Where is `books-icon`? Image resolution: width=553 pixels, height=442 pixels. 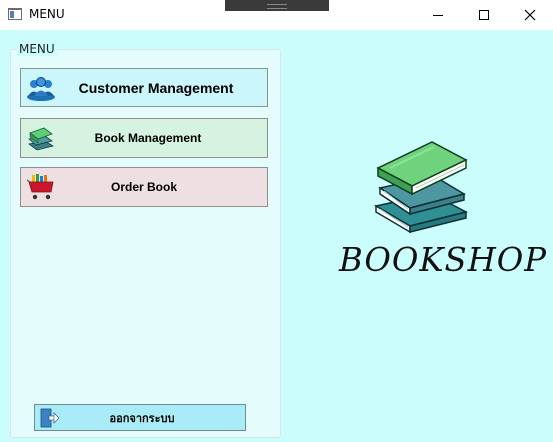
books-icon is located at coordinates (41, 139).